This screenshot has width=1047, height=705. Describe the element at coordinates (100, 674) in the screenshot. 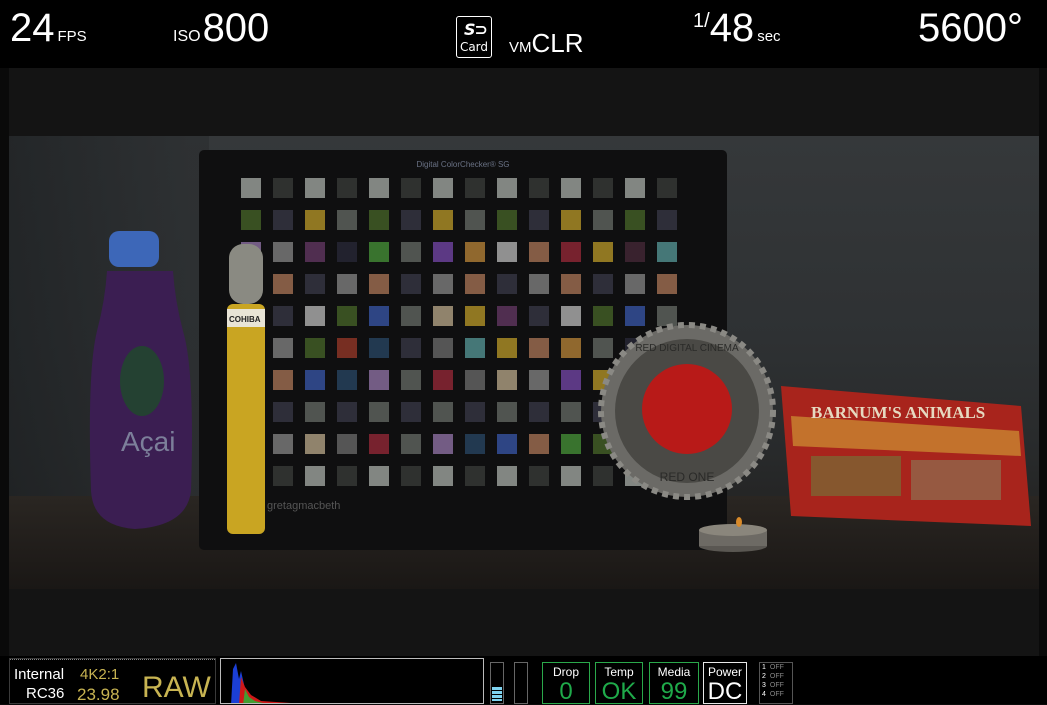

I see `resolution-label: 4K2:1` at that location.